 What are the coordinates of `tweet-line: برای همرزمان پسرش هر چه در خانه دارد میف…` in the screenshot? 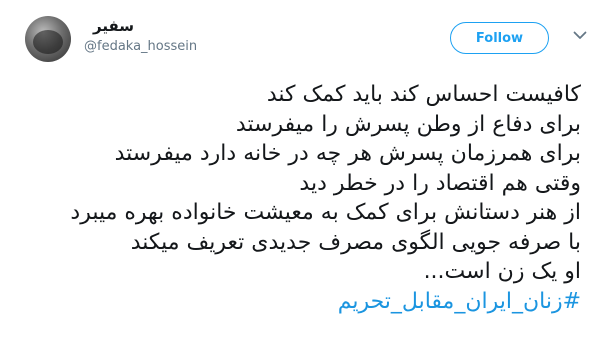 It's located at (347, 153).